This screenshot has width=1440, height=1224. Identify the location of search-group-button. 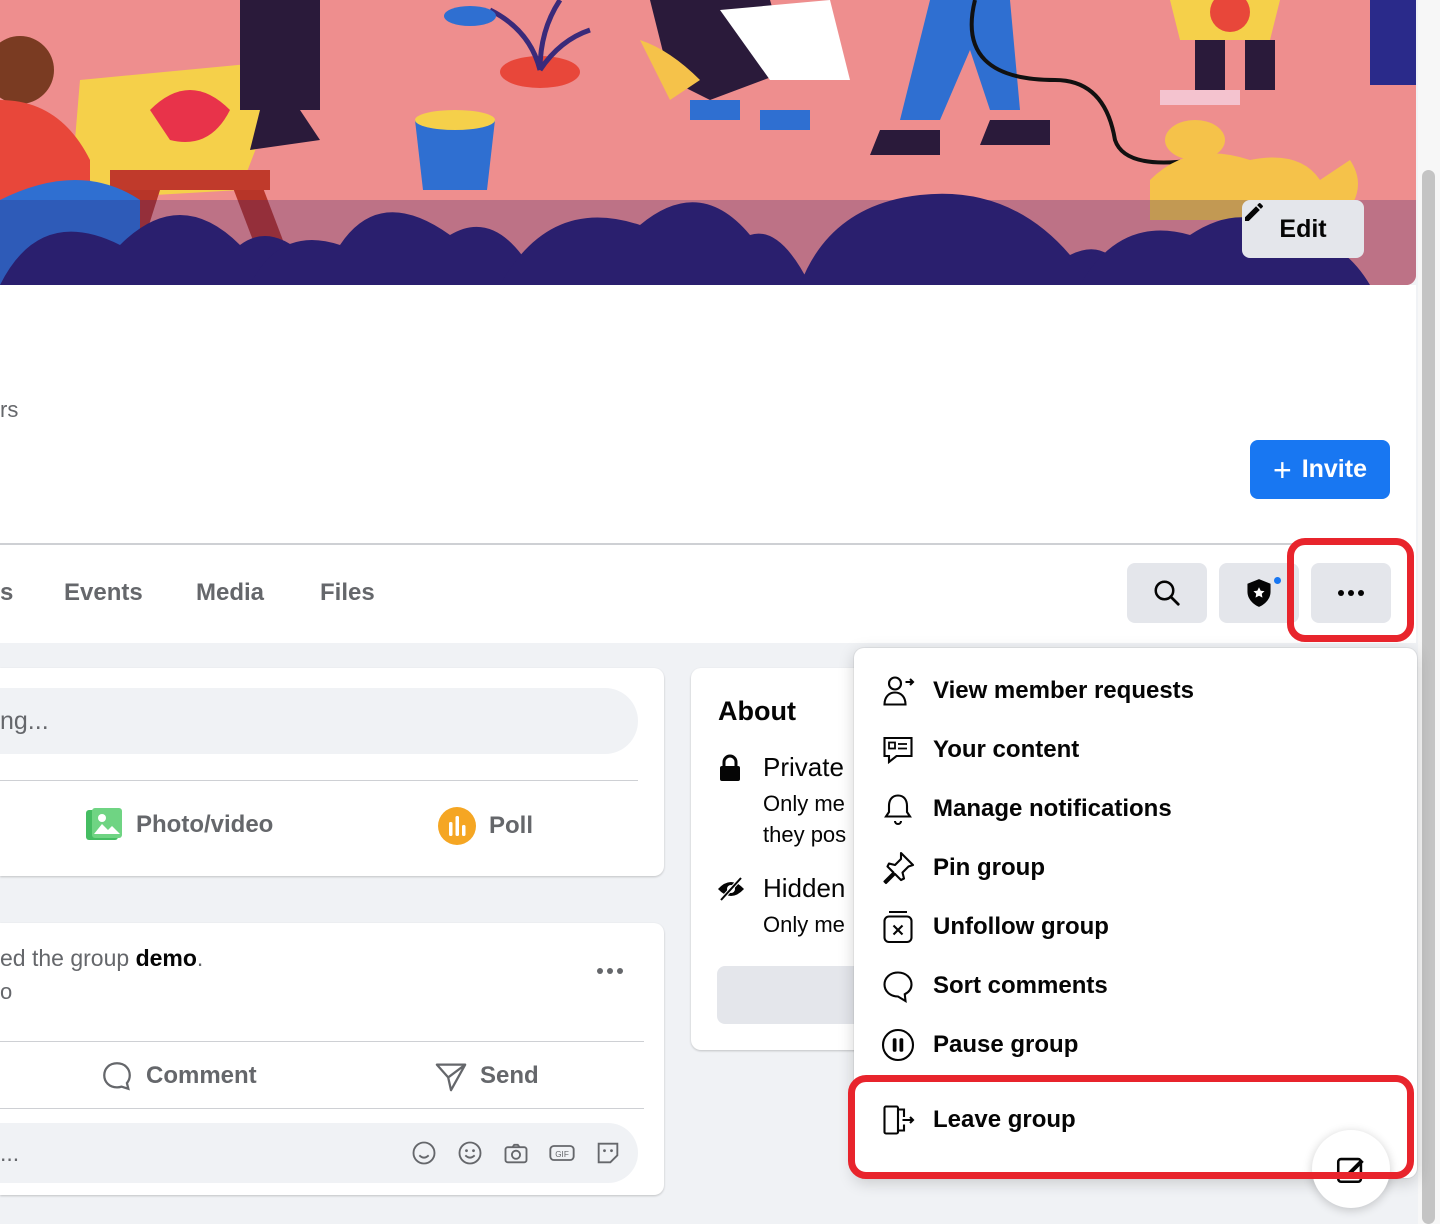
(1167, 593).